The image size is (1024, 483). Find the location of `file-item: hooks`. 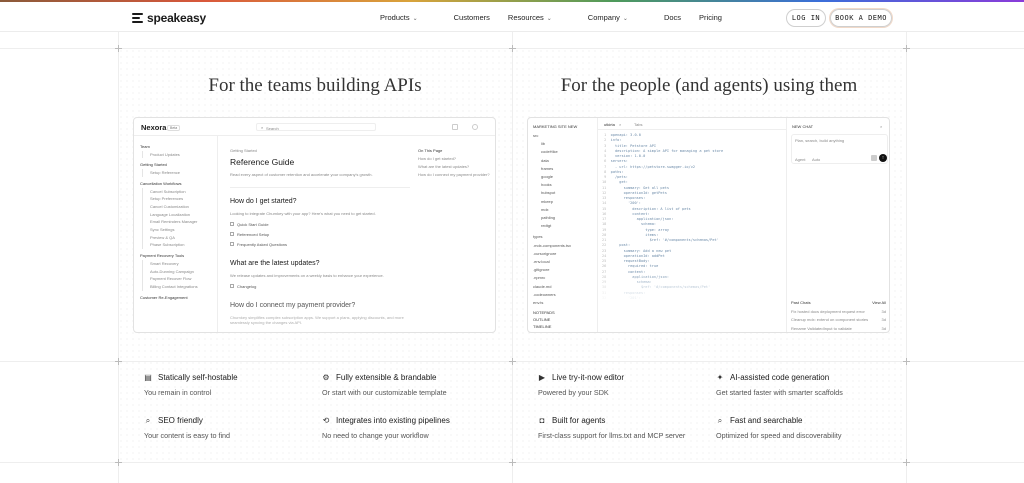

file-item: hooks is located at coordinates (565, 185).